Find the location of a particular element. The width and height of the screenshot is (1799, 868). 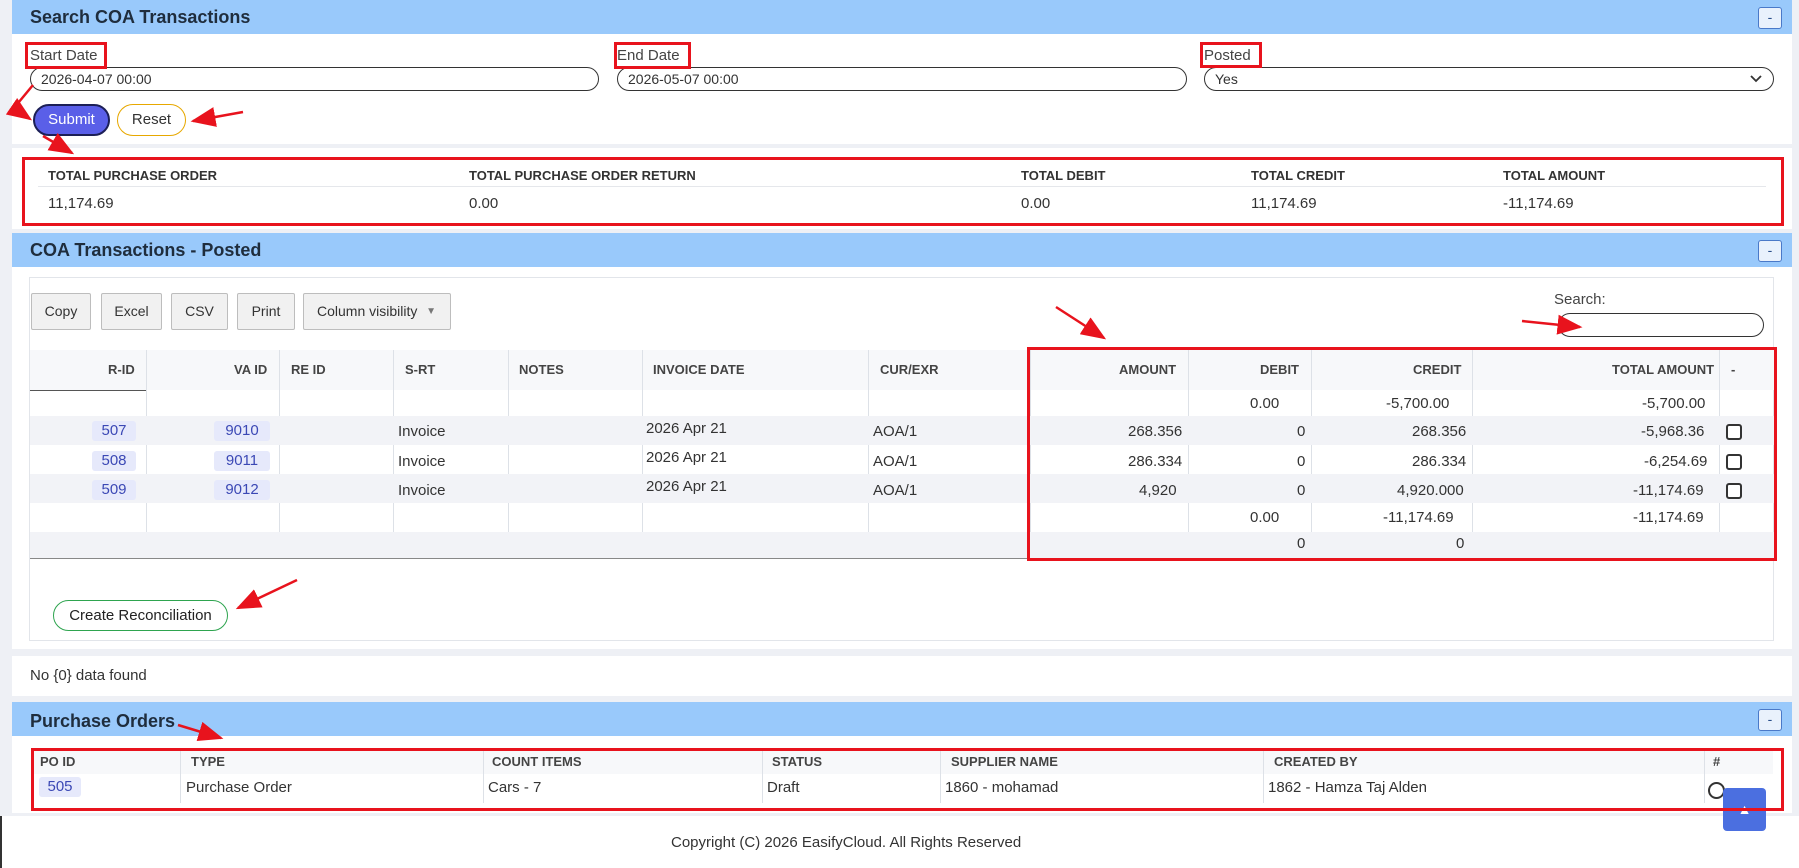

col-header-debit: DEBIT is located at coordinates (1279, 369).